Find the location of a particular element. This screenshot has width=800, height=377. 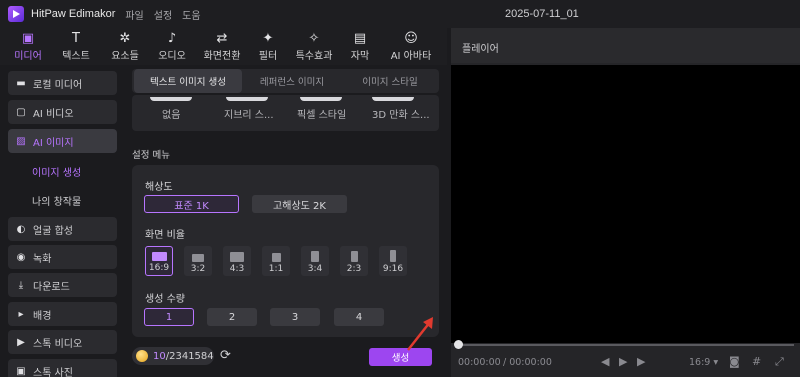

text-icon: T is located at coordinates (76, 38).